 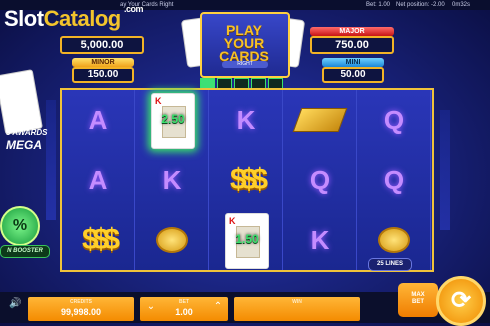 I want to click on logo-part-2: Catalog, so click(x=82, y=18).